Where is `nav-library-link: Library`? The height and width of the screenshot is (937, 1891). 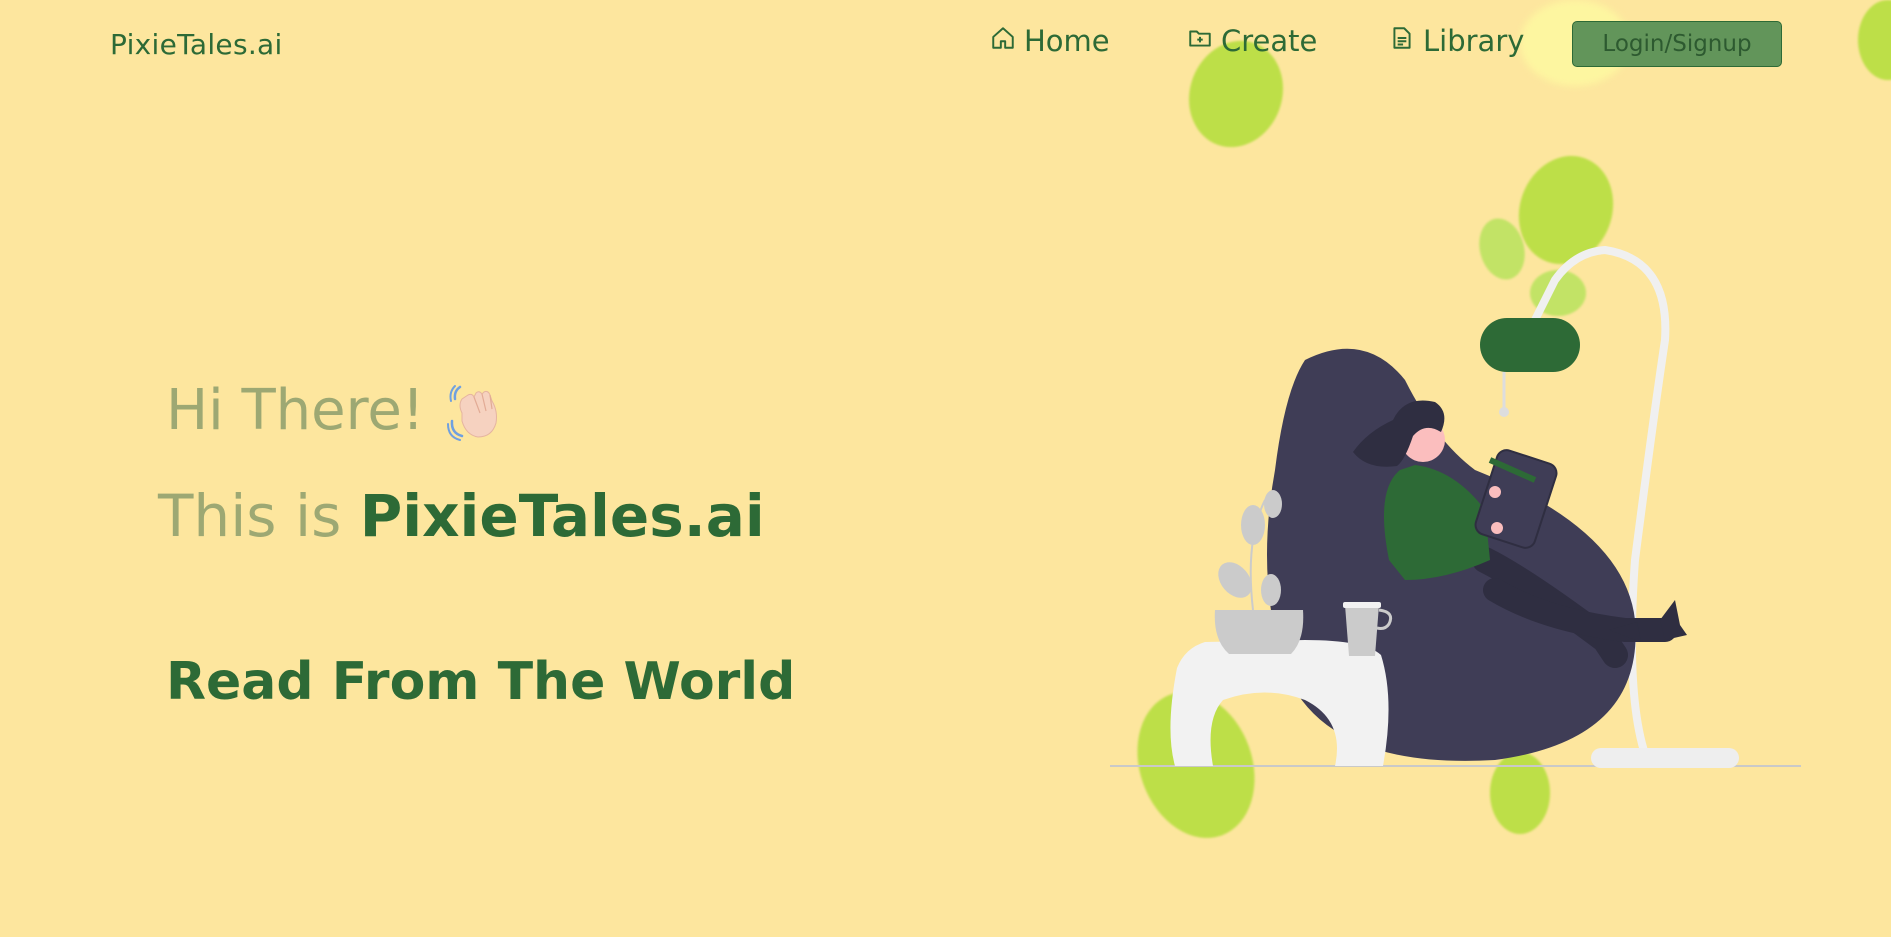 nav-library-link: Library is located at coordinates (1456, 41).